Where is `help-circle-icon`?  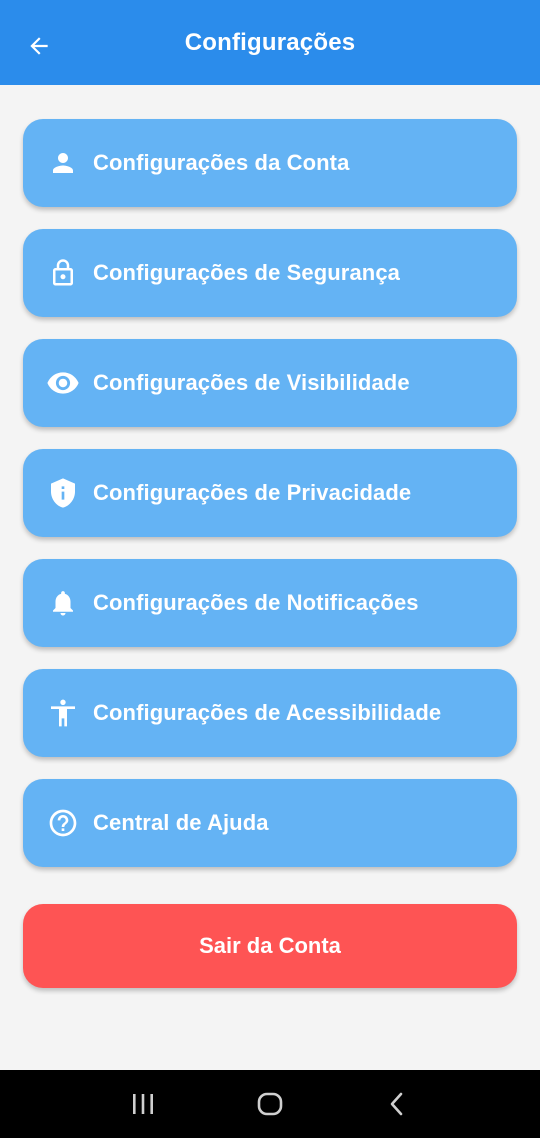
help-circle-icon is located at coordinates (63, 823).